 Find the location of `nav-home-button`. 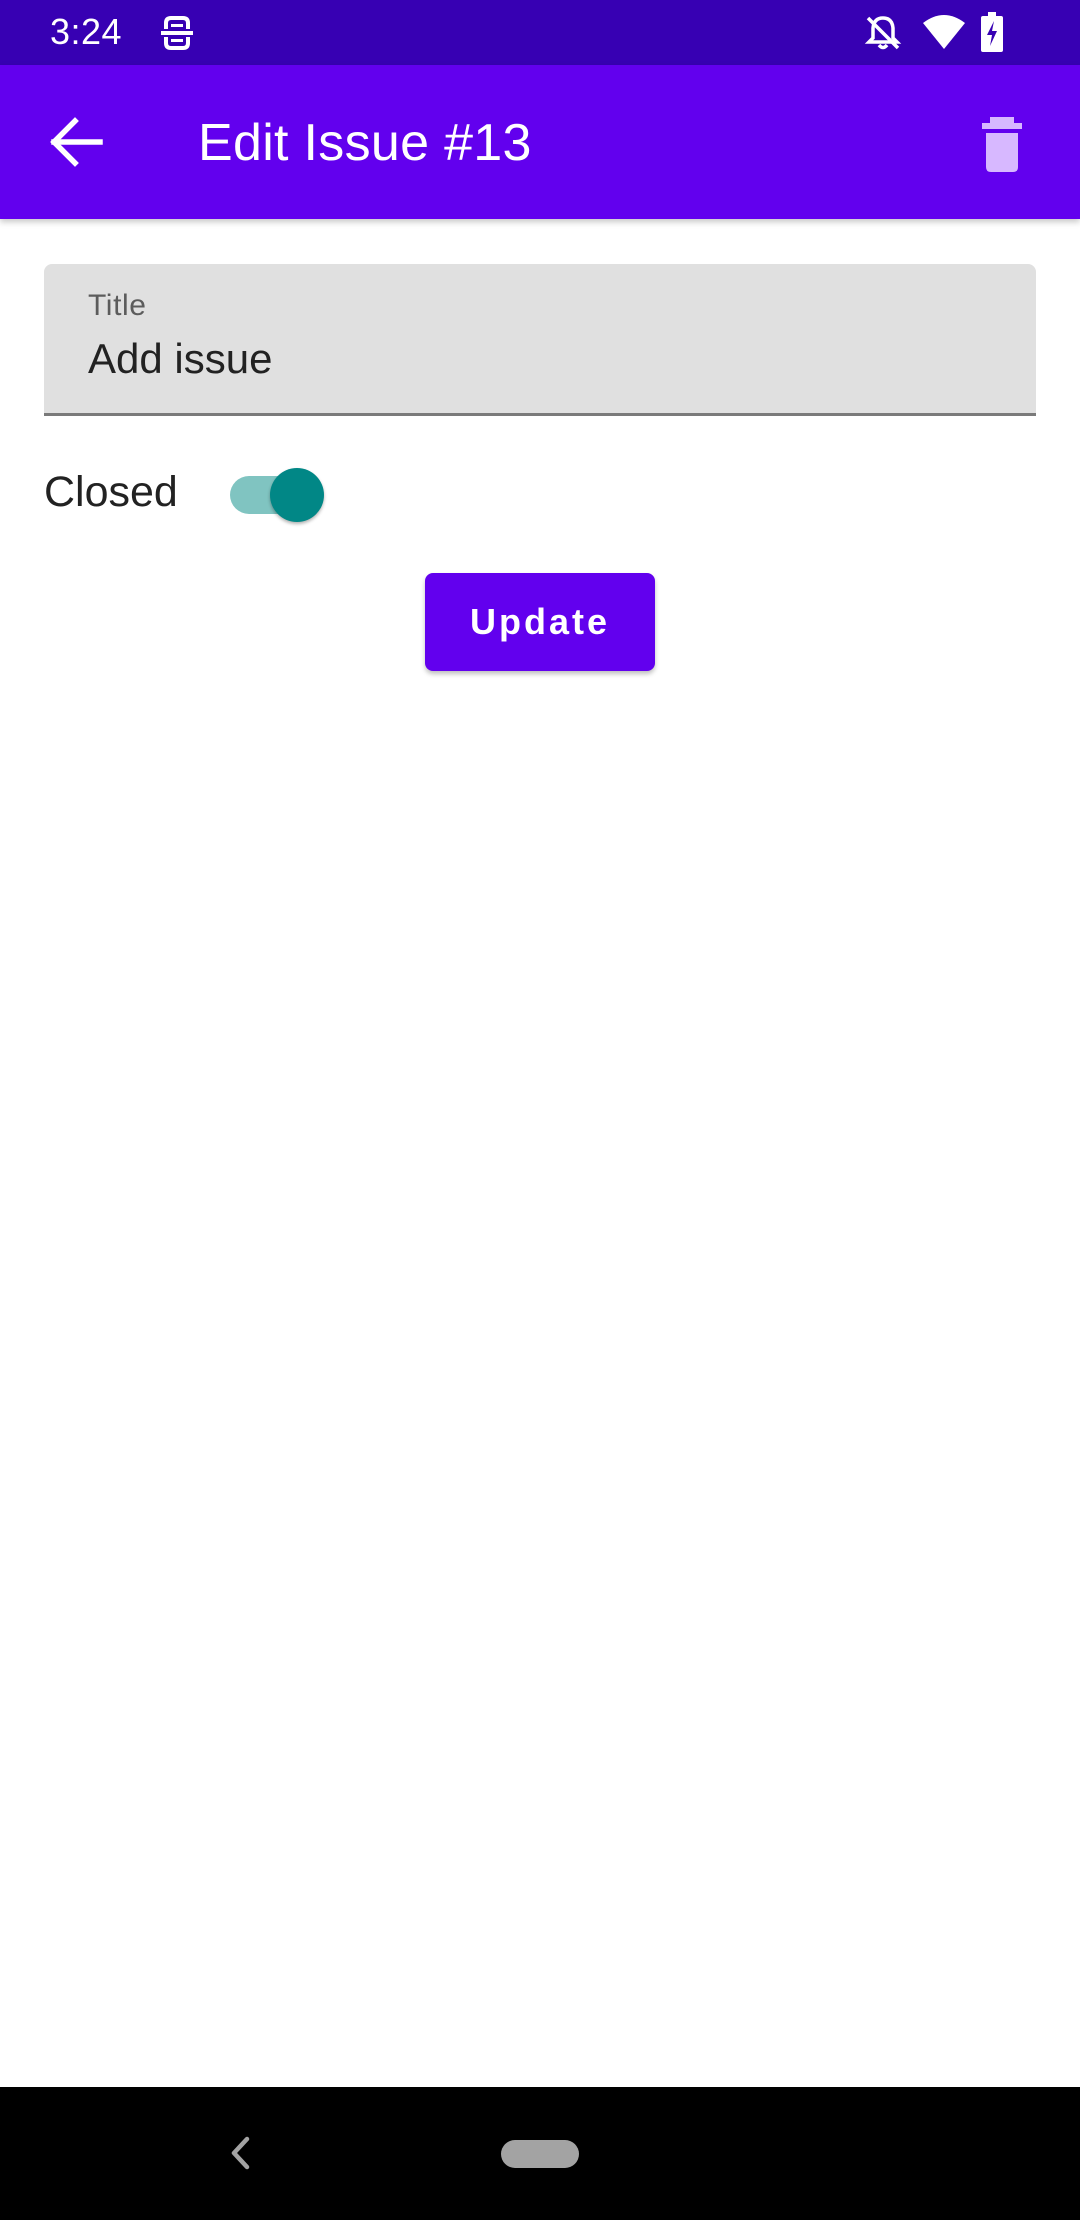

nav-home-button is located at coordinates (540, 2154).